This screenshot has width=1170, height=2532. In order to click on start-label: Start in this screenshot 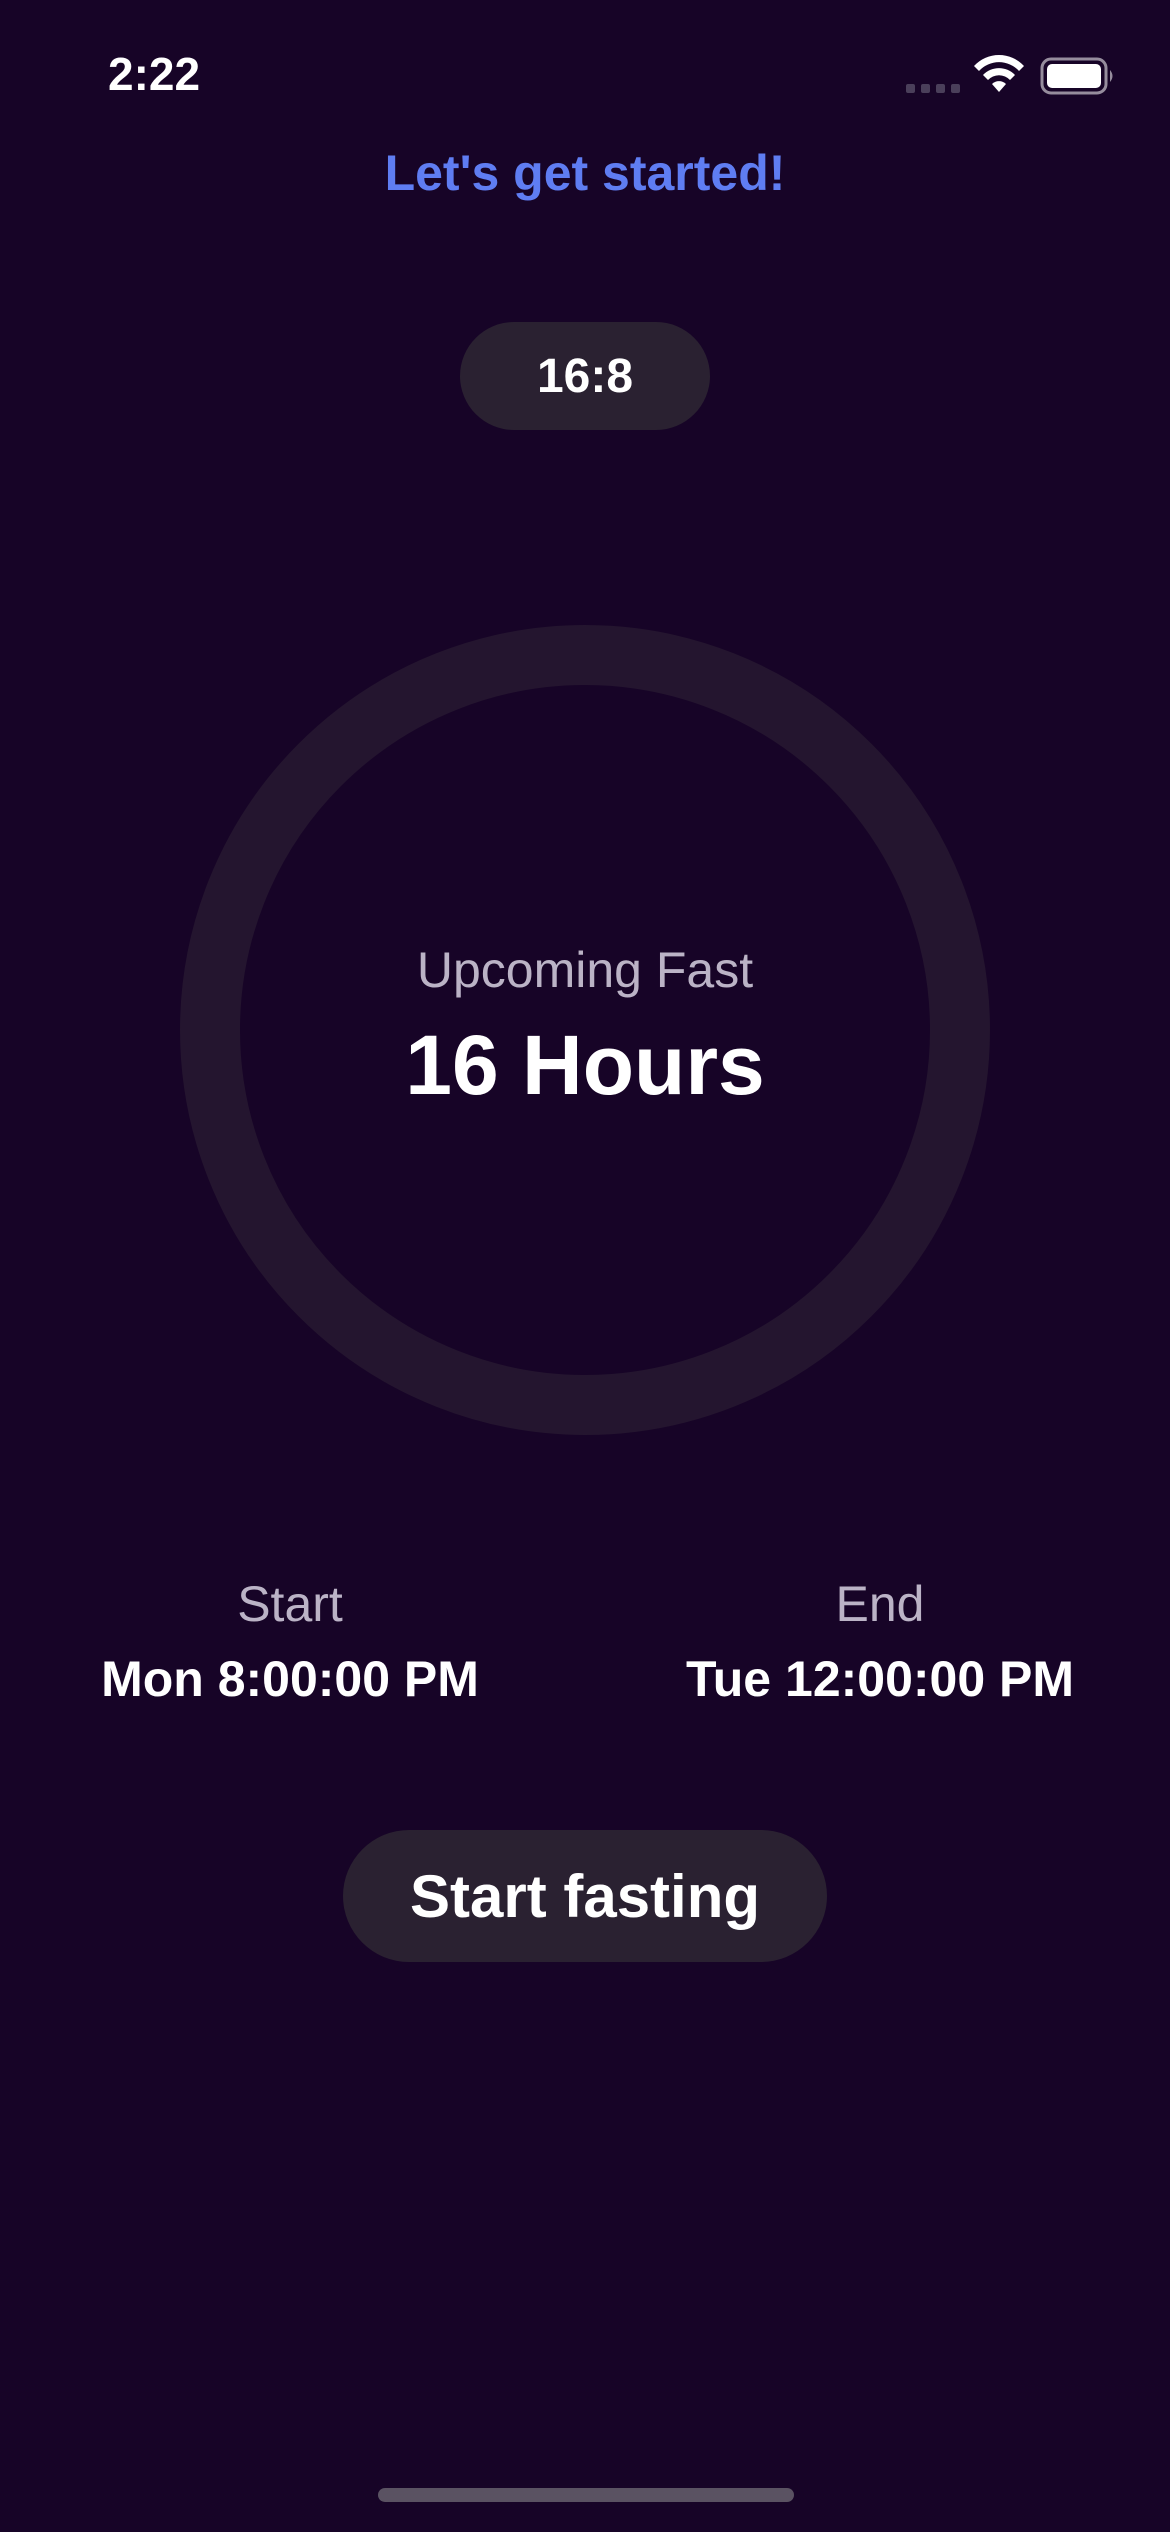, I will do `click(290, 1604)`.